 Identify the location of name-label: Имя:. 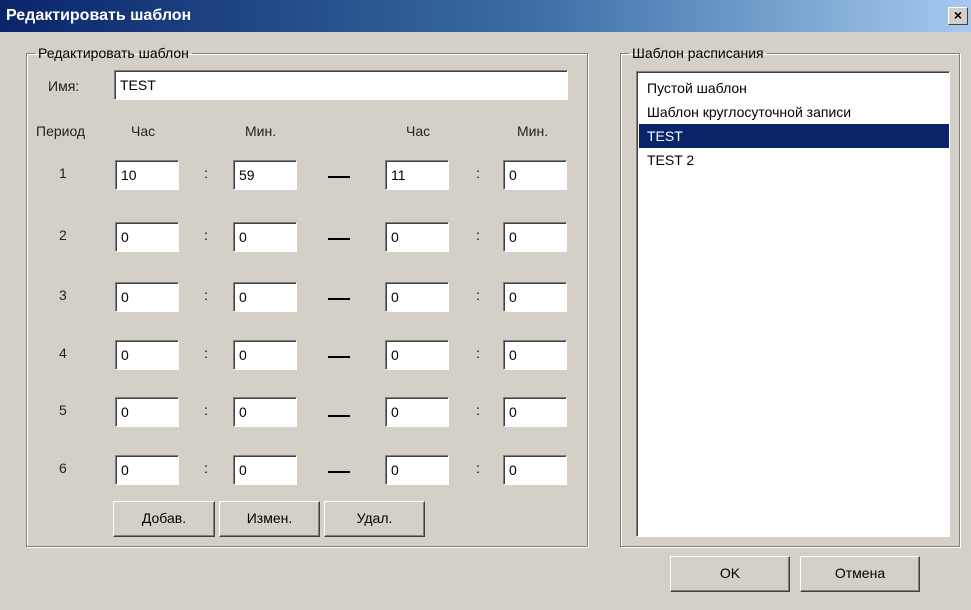
(64, 86).